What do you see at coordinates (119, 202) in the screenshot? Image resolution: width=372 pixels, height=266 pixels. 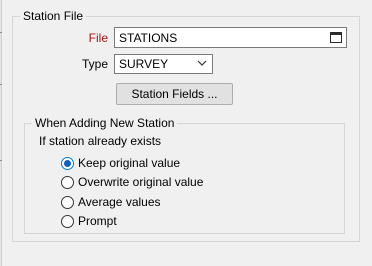 I see `radio-label: Average values` at bounding box center [119, 202].